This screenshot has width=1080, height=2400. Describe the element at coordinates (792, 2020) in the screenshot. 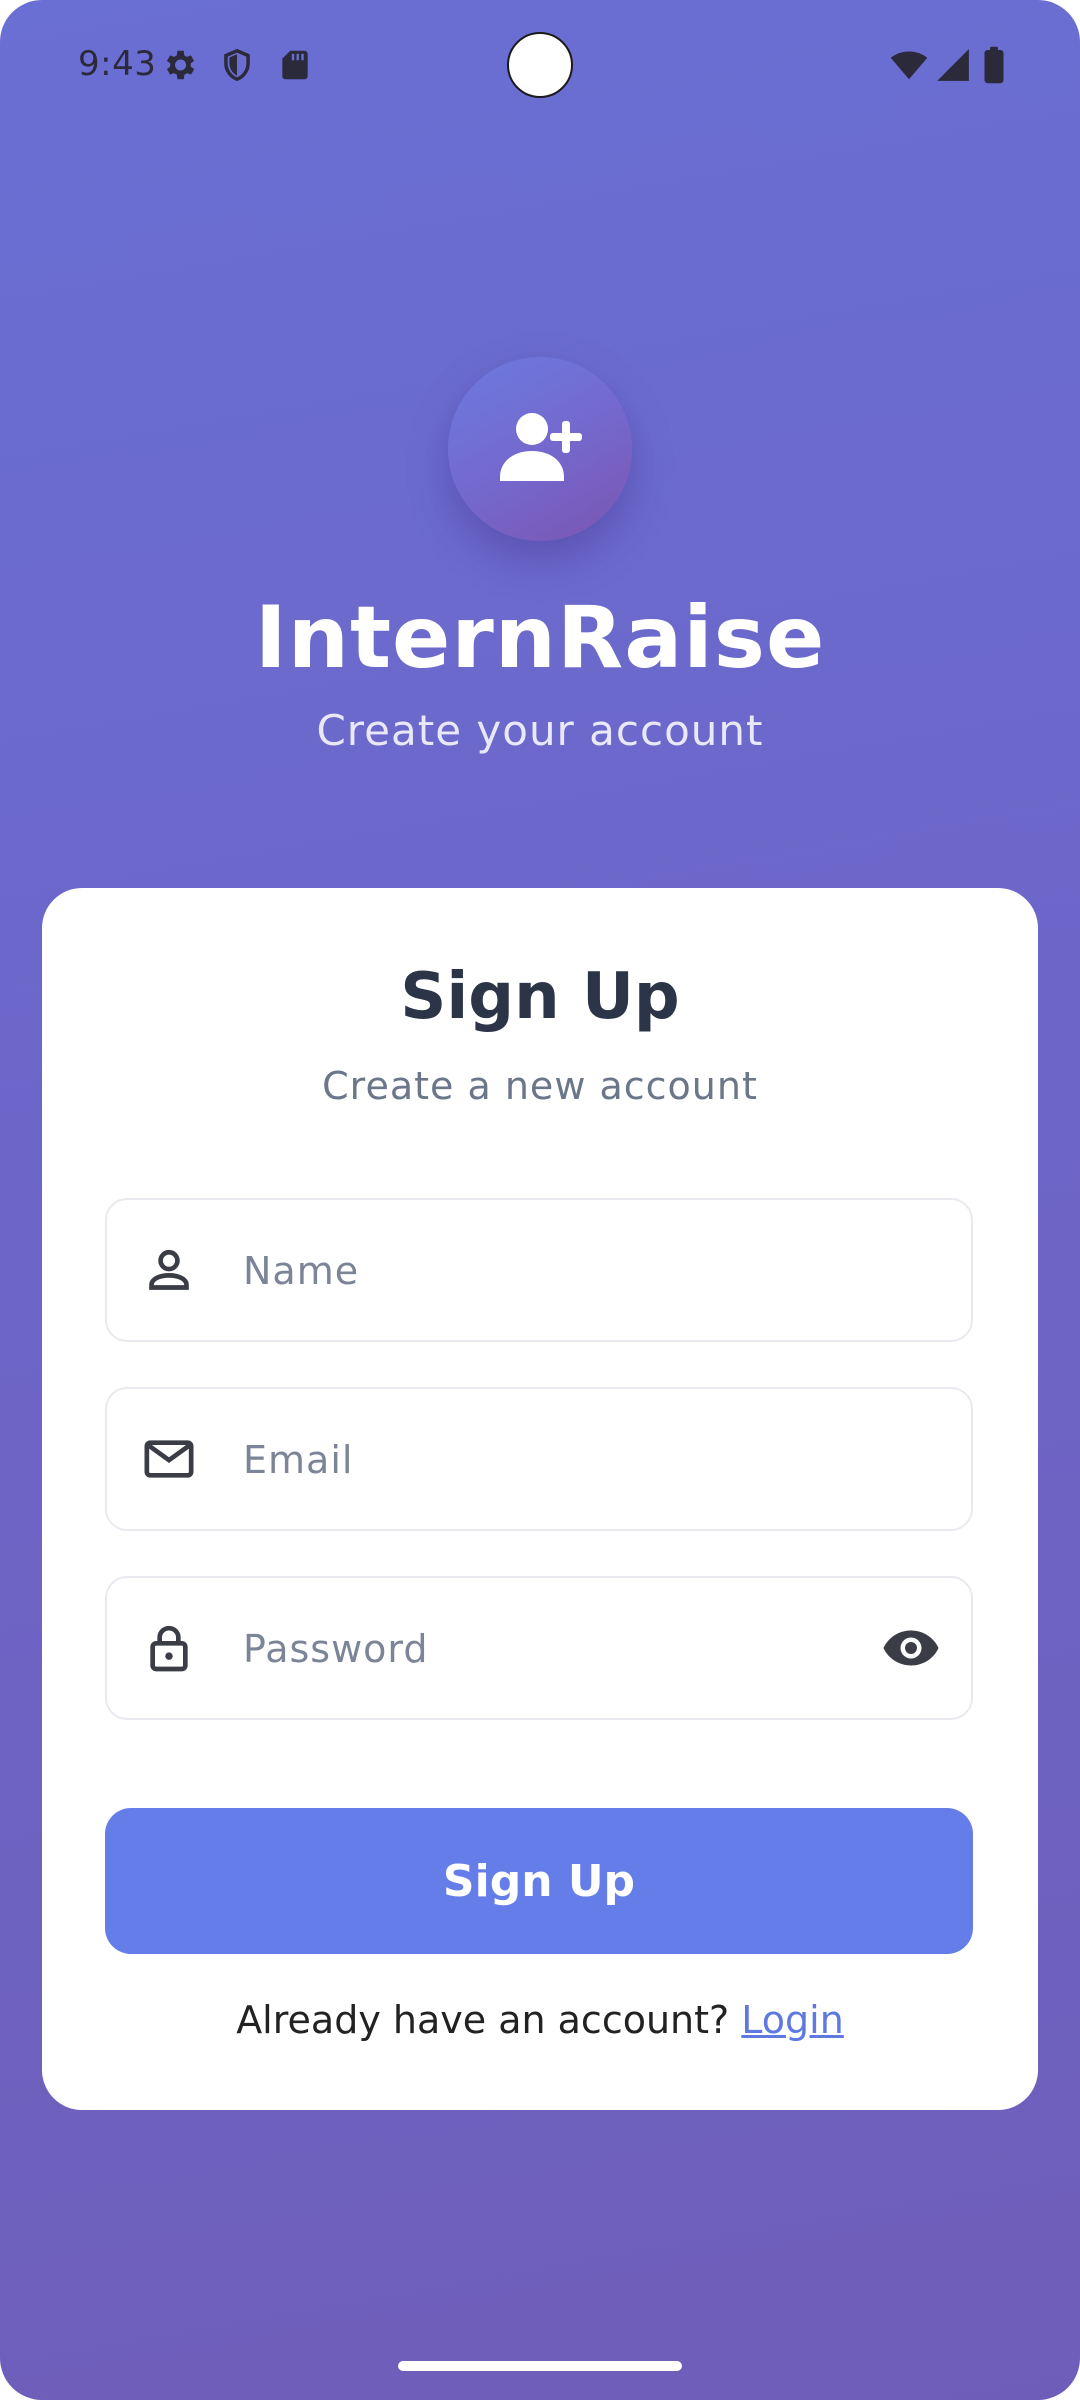

I see `login-link: Login` at that location.